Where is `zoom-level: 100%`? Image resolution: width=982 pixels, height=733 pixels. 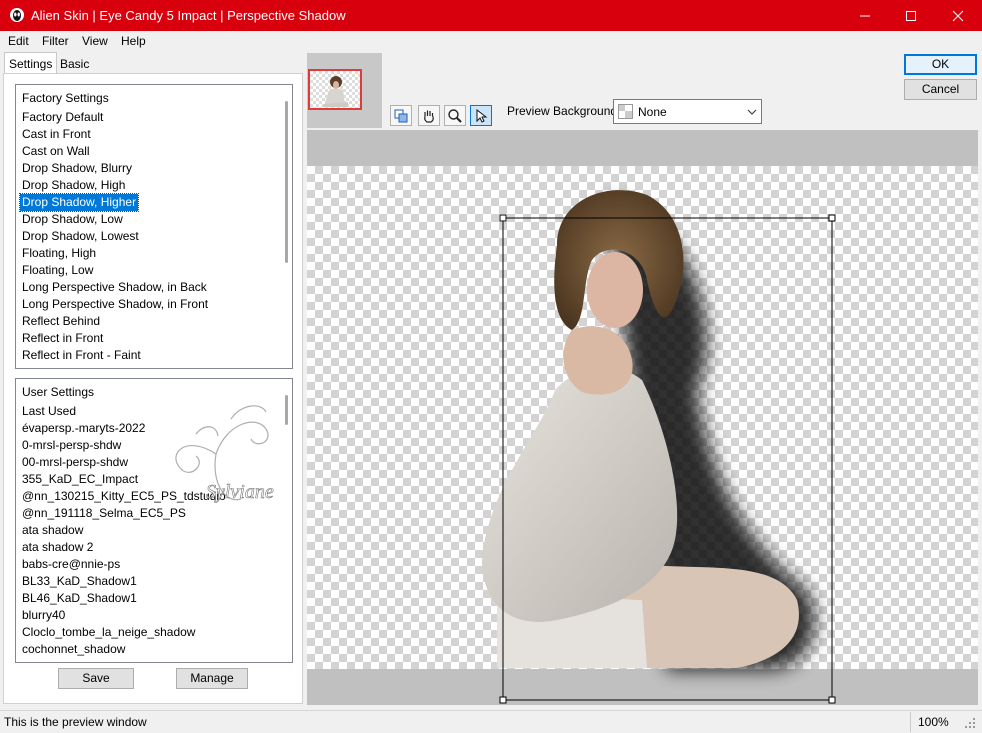
zoom-level: 100% is located at coordinates (933, 722).